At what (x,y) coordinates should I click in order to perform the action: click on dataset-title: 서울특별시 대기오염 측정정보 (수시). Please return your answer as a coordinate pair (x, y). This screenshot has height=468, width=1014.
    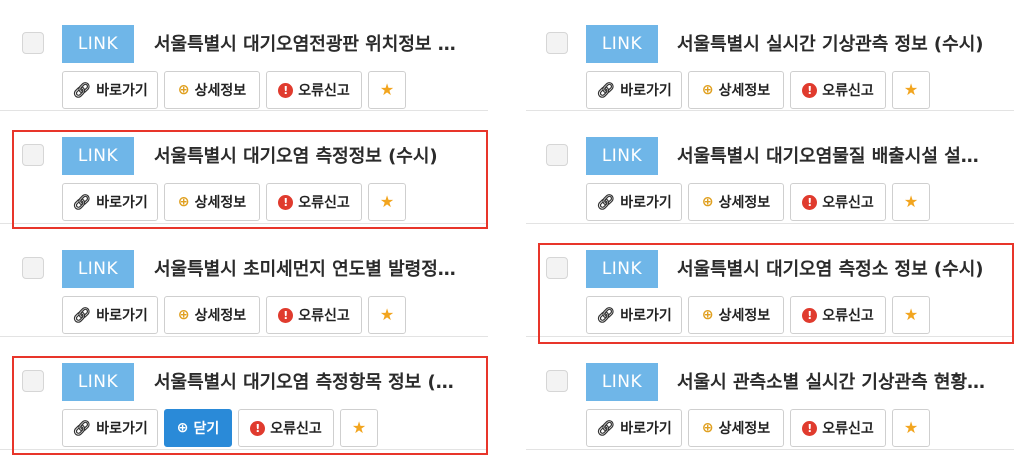
    Looking at the image, I should click on (314, 155).